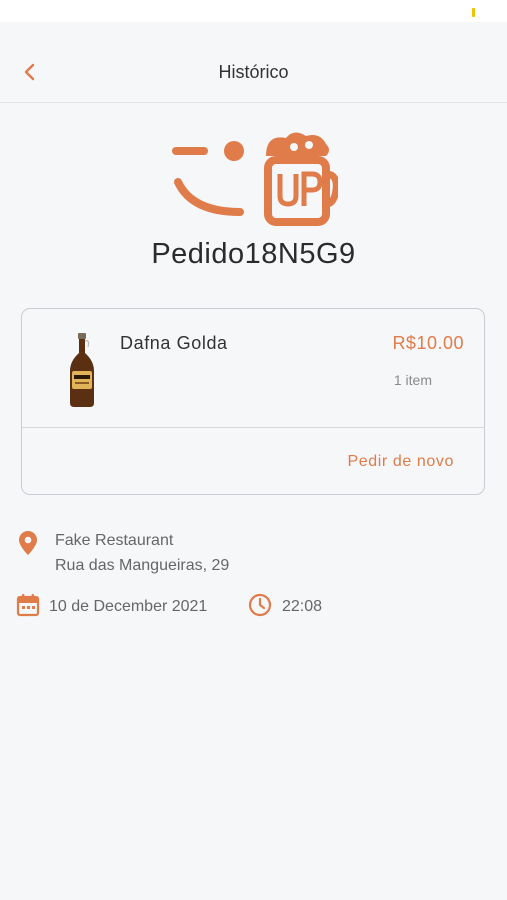 This screenshot has height=900, width=507. What do you see at coordinates (253, 427) in the screenshot?
I see `card-divider` at bounding box center [253, 427].